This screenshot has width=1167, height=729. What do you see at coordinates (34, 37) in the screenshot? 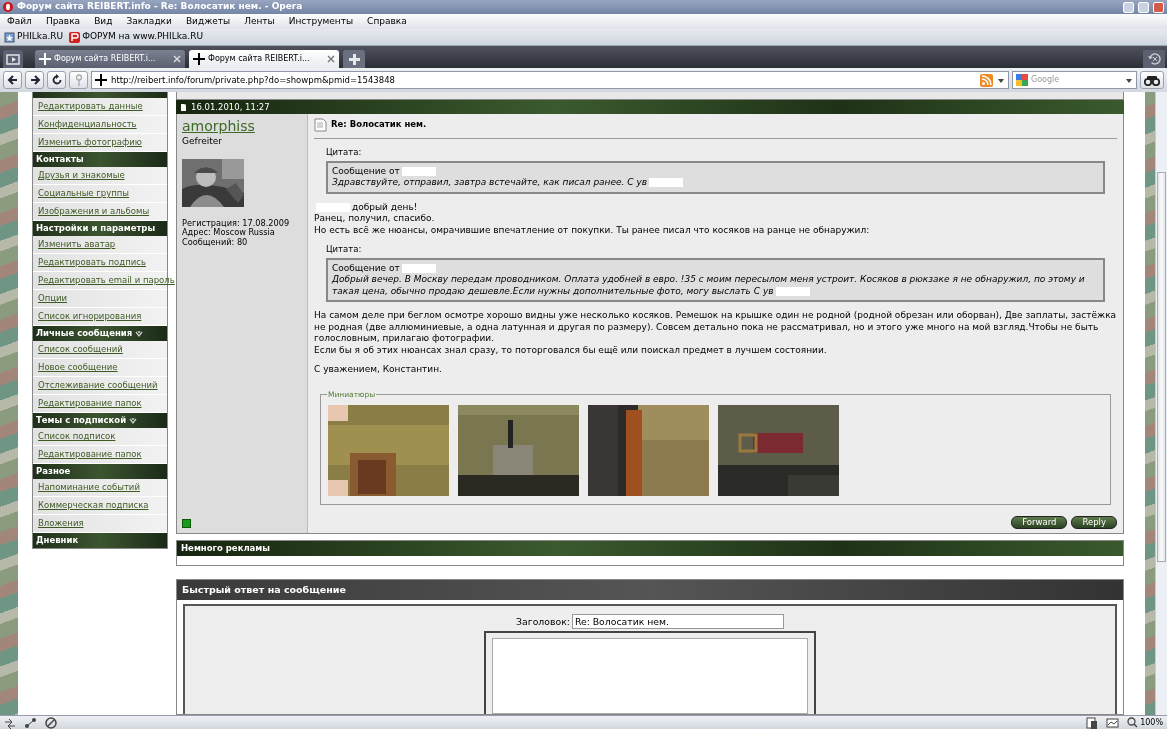
I see `bookmark-link: PHILka.RU` at bounding box center [34, 37].